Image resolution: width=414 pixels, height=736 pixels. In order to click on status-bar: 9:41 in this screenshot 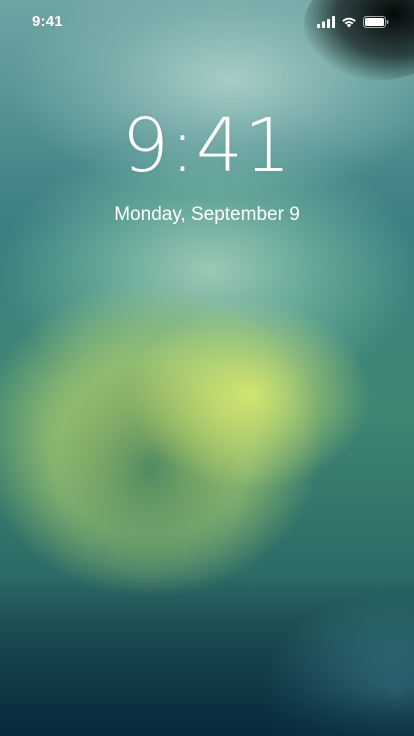, I will do `click(207, 22)`.